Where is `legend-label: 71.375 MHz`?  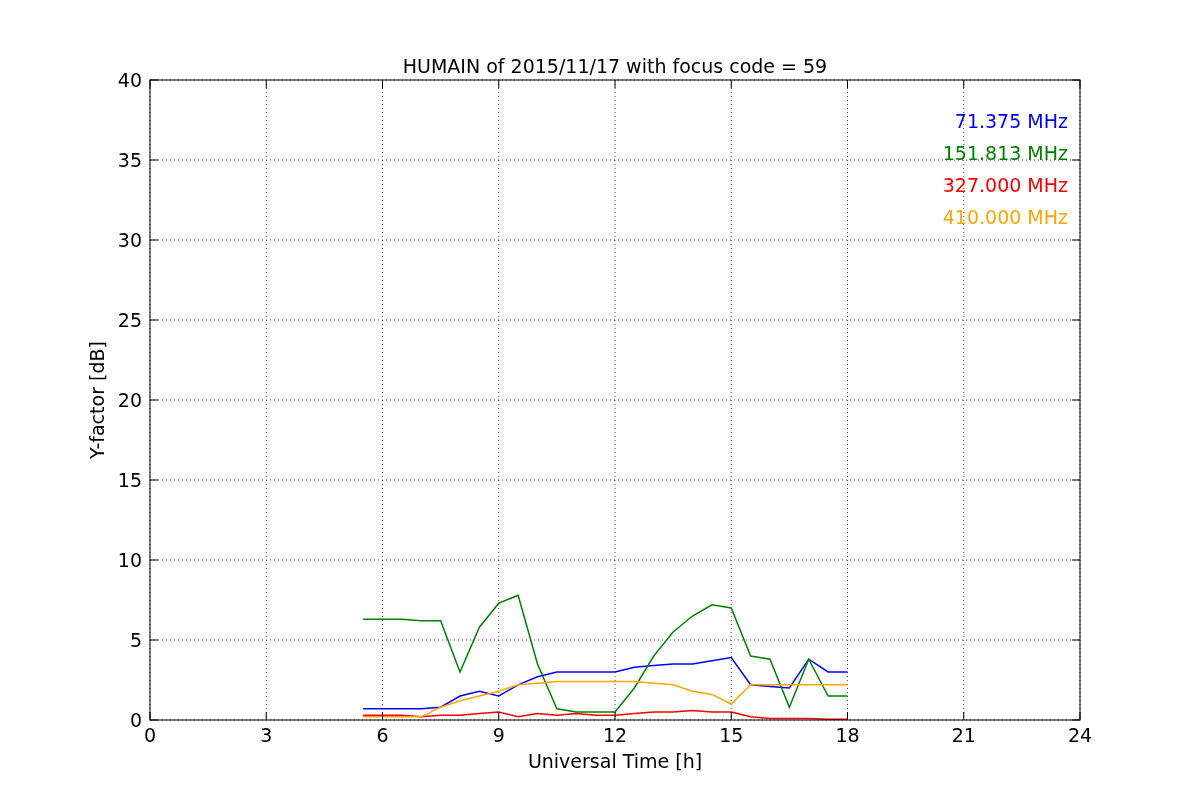 legend-label: 71.375 MHz is located at coordinates (1011, 121).